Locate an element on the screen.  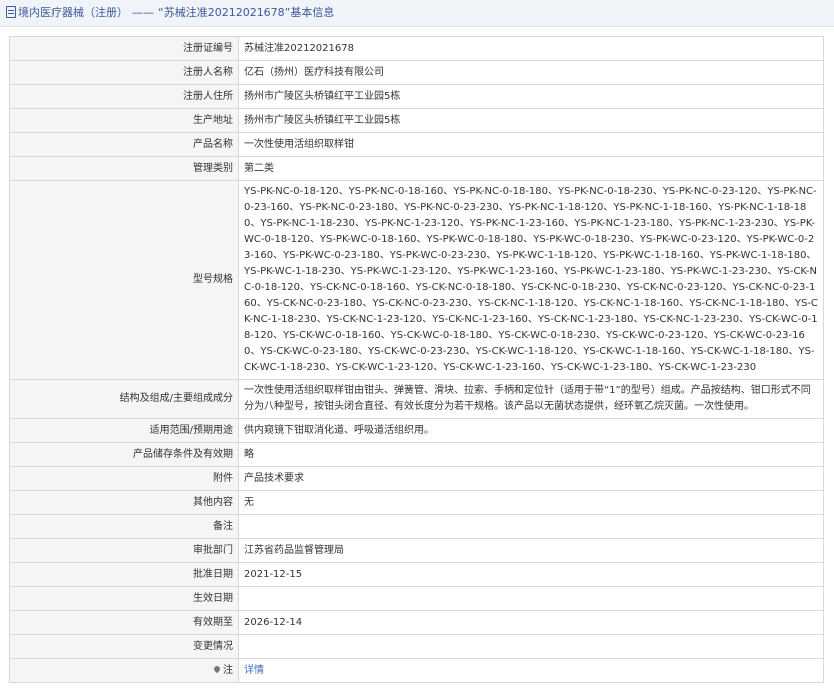
row-label-model-spec: 型号规格 is located at coordinates (124, 280).